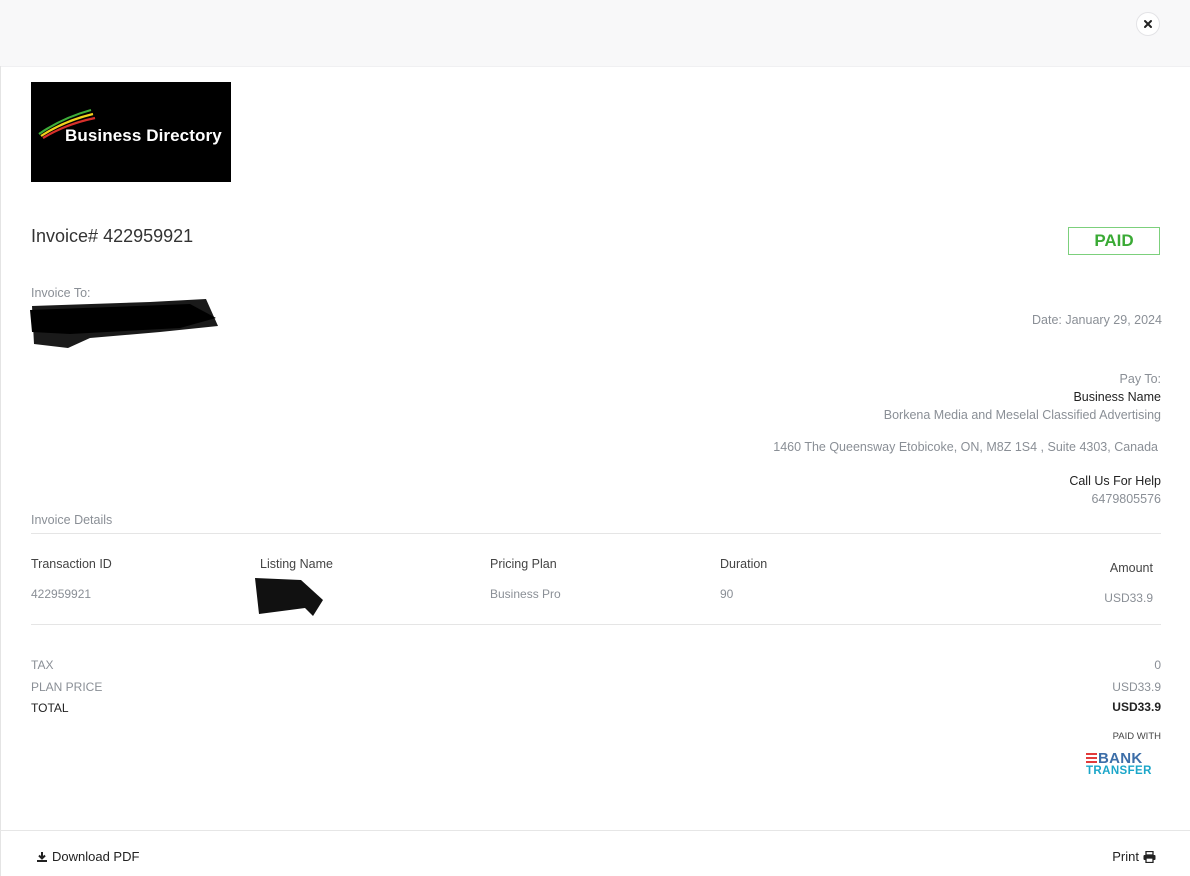  I want to click on plan-price-label: PLAN PRICE, so click(67, 687).